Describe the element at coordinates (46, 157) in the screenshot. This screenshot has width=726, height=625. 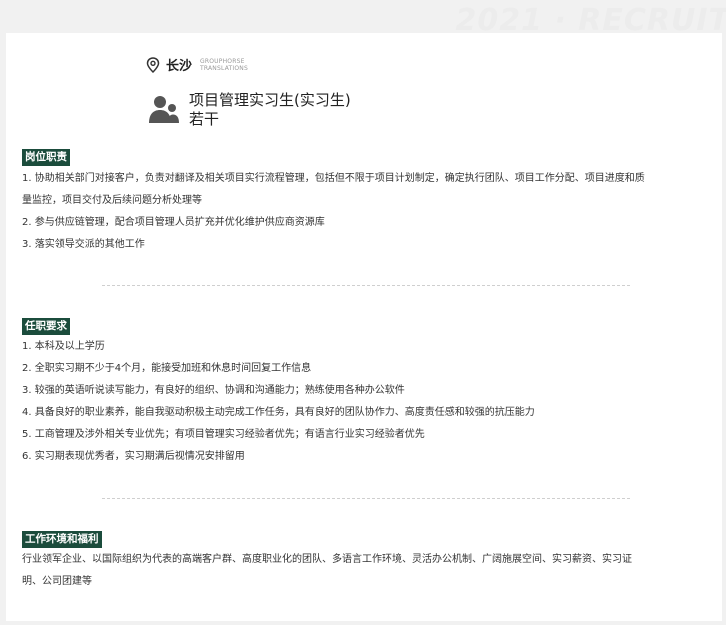
I see `section-heading-duties: 岗位职责` at that location.